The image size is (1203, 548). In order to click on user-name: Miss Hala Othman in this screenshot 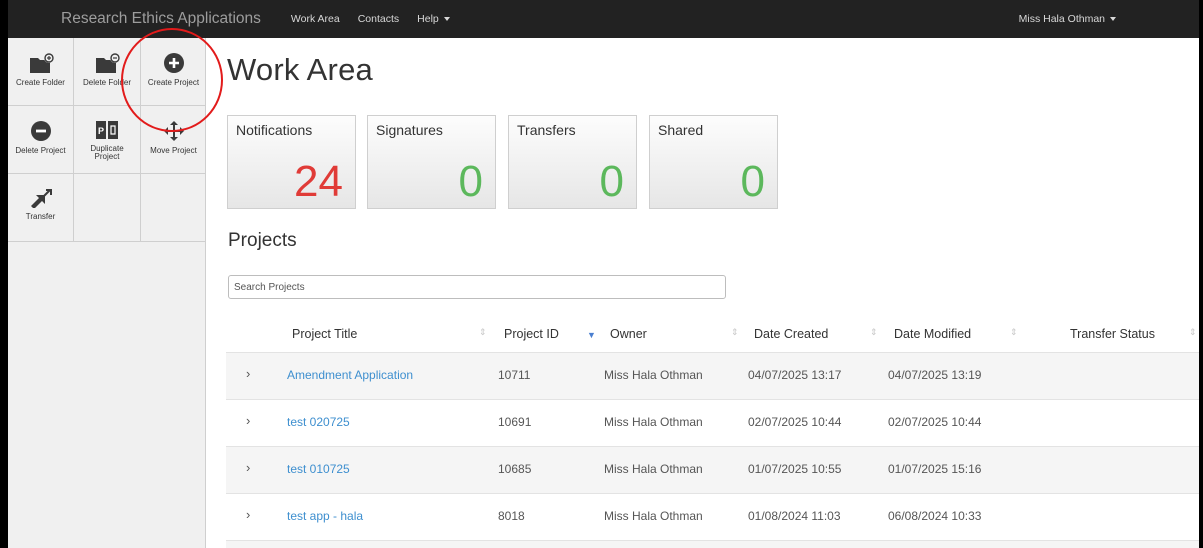, I will do `click(1061, 19)`.